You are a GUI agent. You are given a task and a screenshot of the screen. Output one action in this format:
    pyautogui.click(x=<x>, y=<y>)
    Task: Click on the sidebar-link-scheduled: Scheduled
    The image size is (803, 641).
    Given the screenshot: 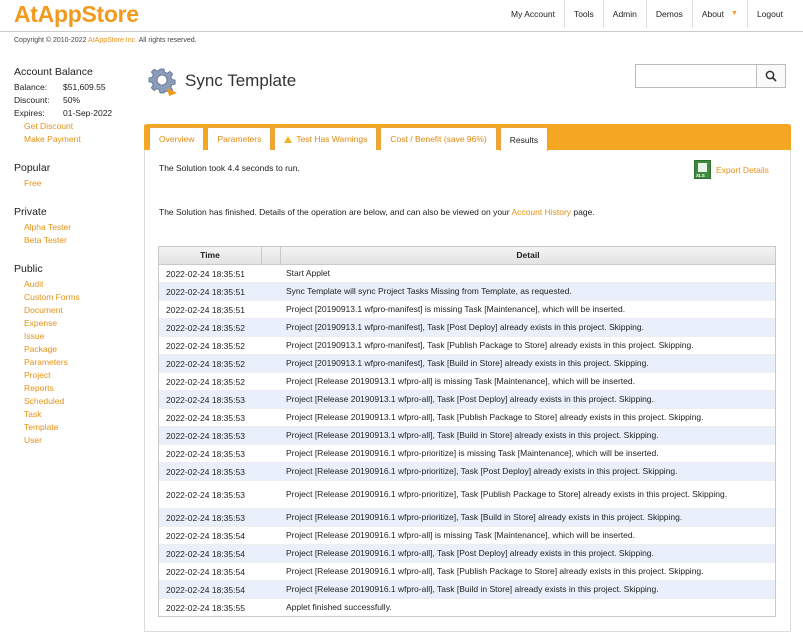 What is the action you would take?
    pyautogui.click(x=74, y=401)
    